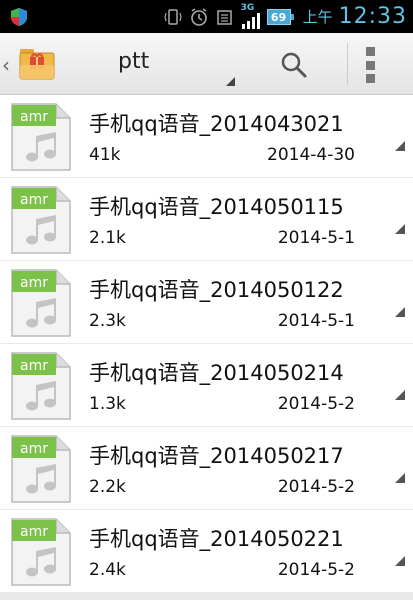 This screenshot has width=413, height=600. What do you see at coordinates (216, 290) in the screenshot?
I see `file-name: 手机qq语音_2014050122` at bounding box center [216, 290].